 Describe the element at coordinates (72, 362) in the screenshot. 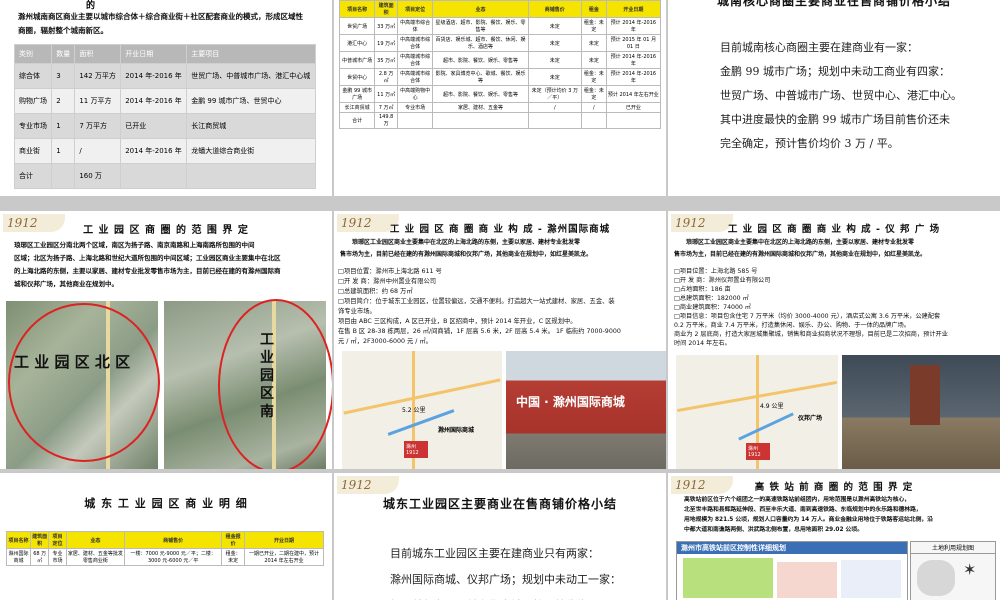

I see `north-zone-label: 工 业 园 区 北 区` at that location.